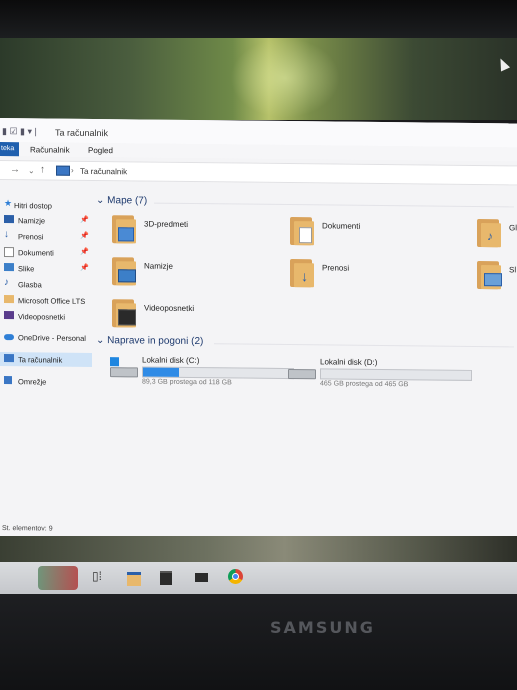 This screenshot has height=690, width=517. Describe the element at coordinates (258, 550) in the screenshot. I see `desktop-wallpaper-lower` at that location.